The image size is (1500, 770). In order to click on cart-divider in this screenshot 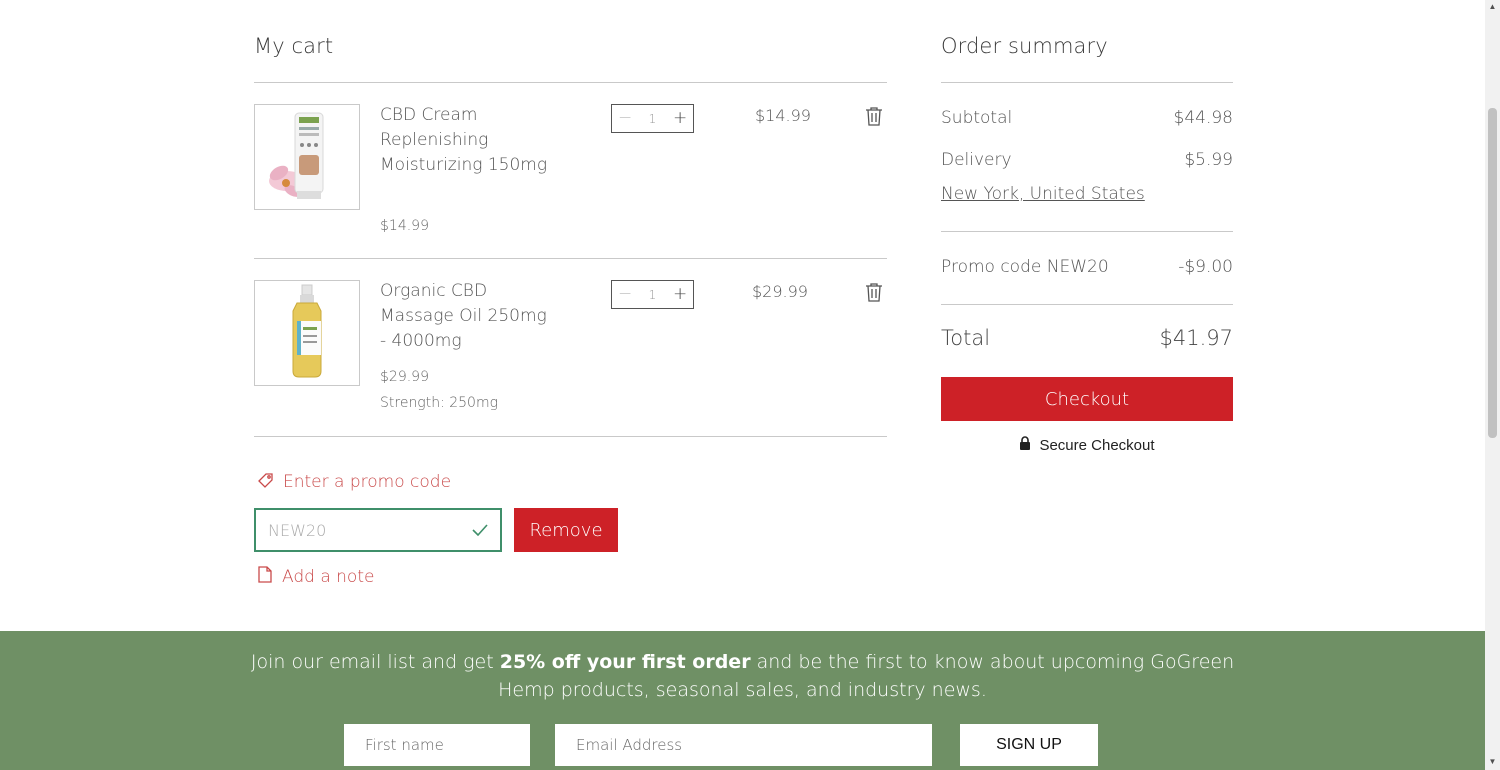, I will do `click(570, 258)`.